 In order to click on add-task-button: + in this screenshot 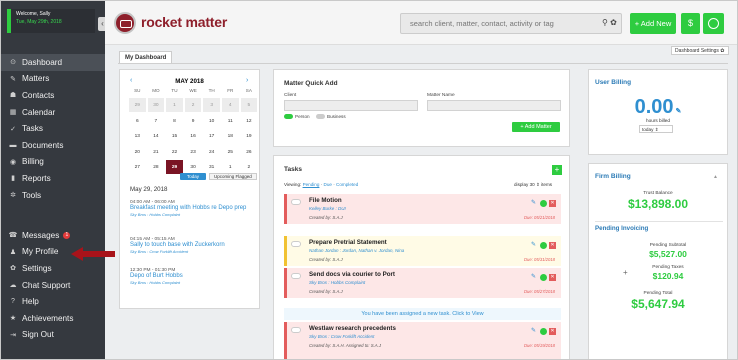, I will do `click(557, 170)`.